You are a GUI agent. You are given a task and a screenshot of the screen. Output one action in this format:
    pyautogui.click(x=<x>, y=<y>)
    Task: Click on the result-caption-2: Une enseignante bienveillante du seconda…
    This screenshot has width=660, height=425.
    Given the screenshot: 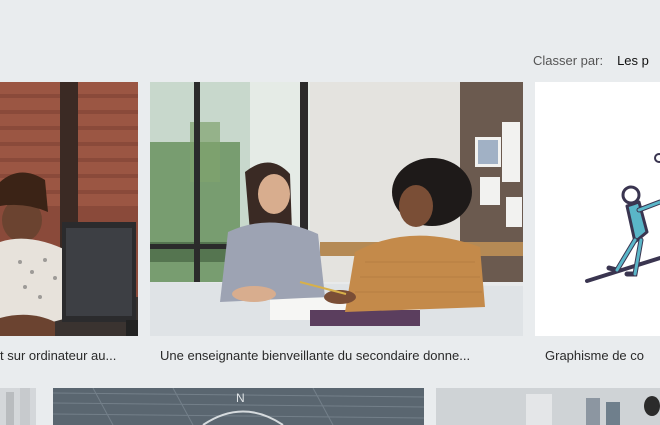 What is the action you would take?
    pyautogui.click(x=342, y=356)
    